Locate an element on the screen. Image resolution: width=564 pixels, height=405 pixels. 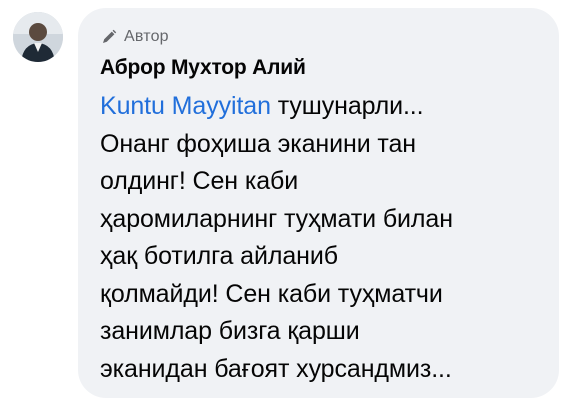
avatar is located at coordinates (38, 37).